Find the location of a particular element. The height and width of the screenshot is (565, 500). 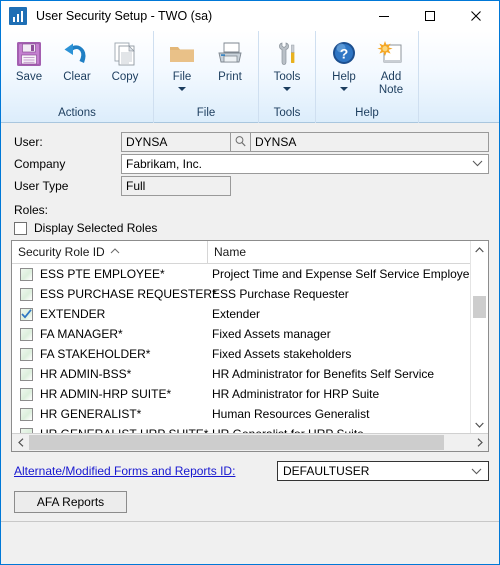

vertical-scroll-track is located at coordinates (479, 337).